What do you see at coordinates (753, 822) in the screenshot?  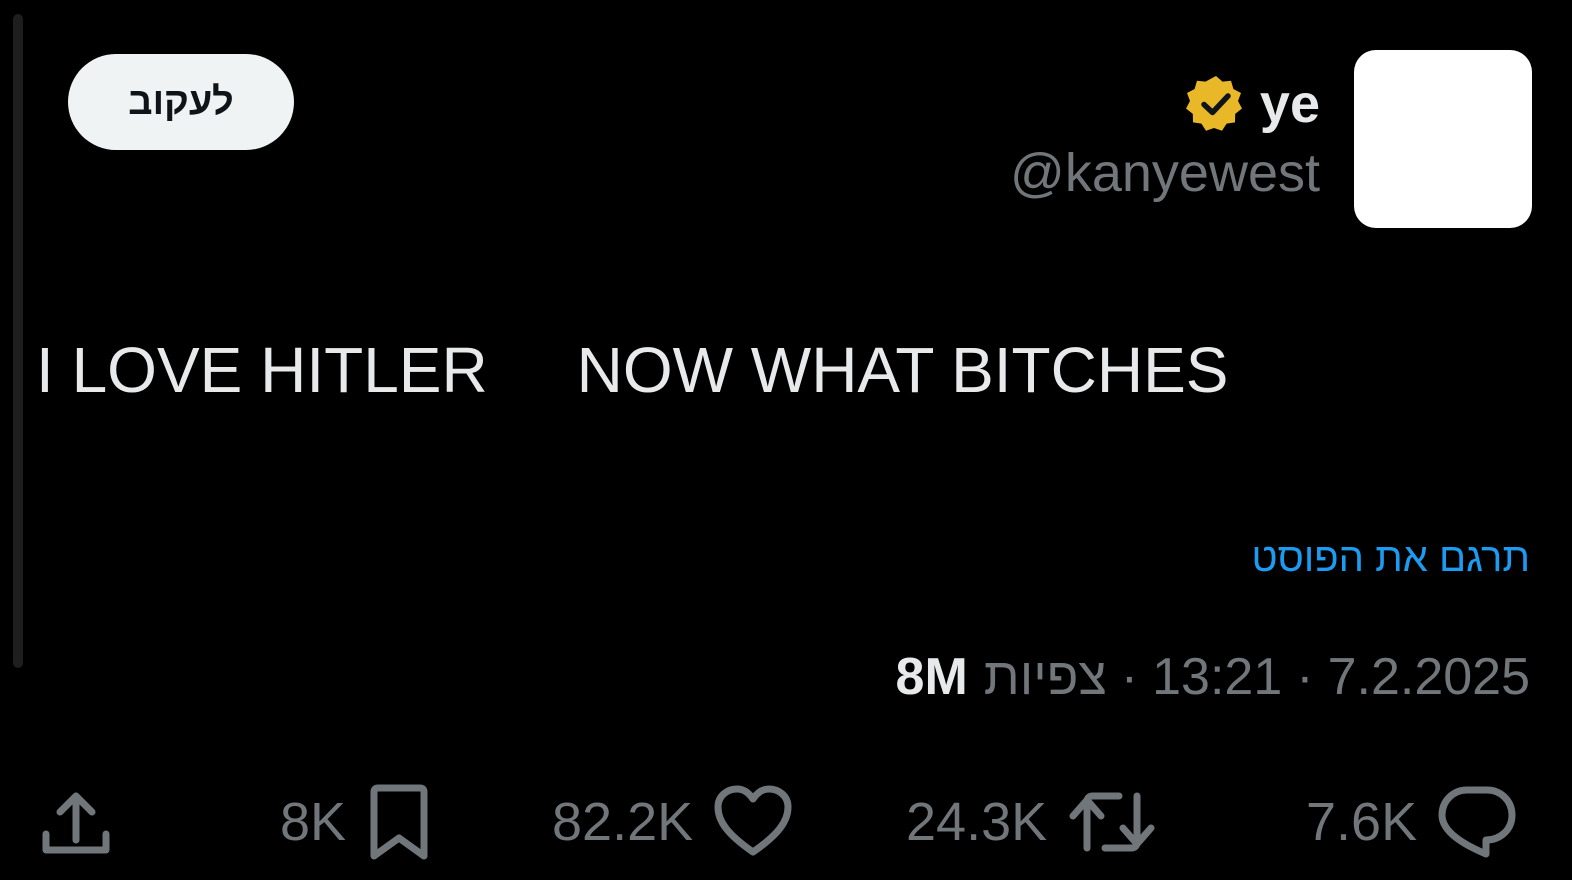 I see `heart-icon` at bounding box center [753, 822].